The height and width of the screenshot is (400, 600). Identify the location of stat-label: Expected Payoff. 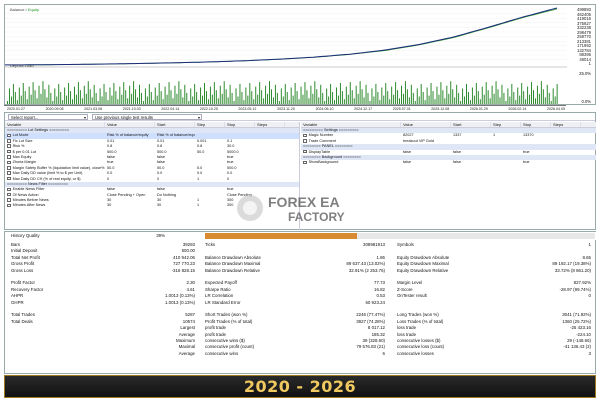
(221, 283).